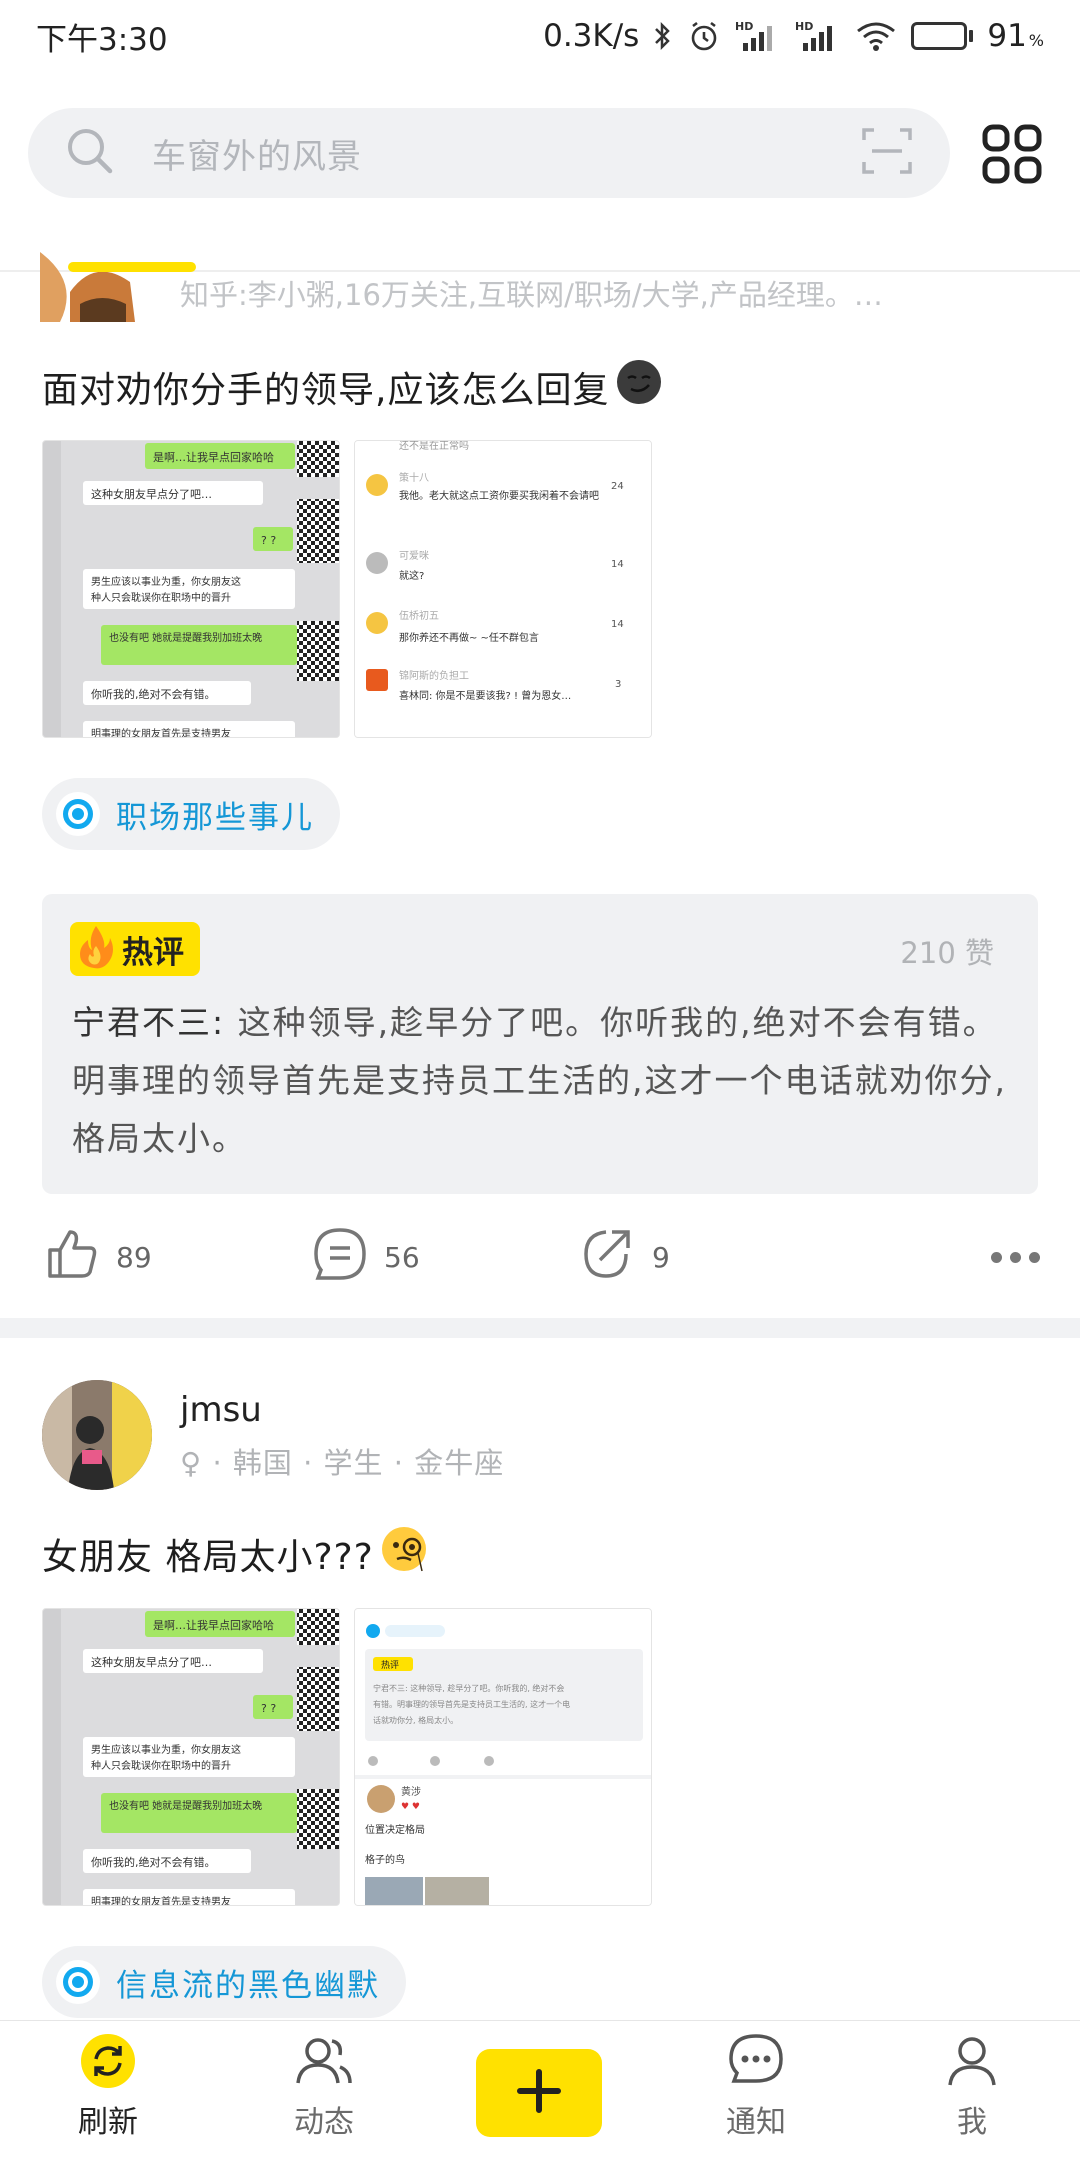 Image resolution: width=1080 pixels, height=2160 pixels. What do you see at coordinates (166, 1749) in the screenshot?
I see `svg-text: 男生应该以事业为重，你女朋友这` at bounding box center [166, 1749].